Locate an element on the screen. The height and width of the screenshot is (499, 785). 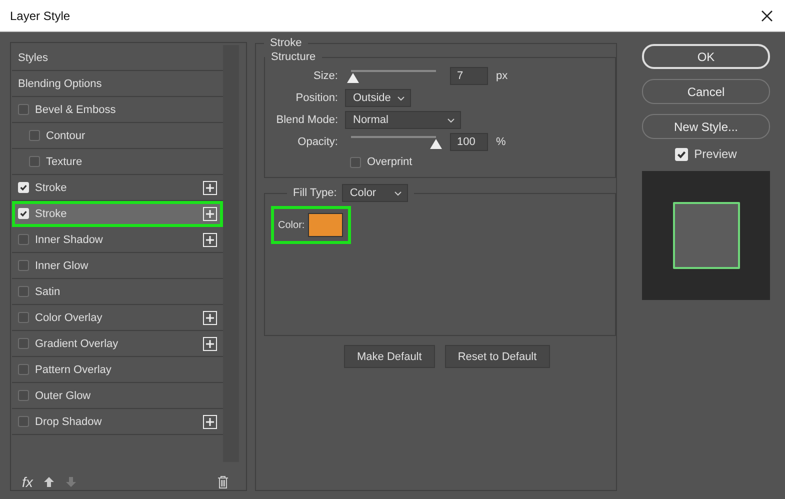
size-label: Size: is located at coordinates (325, 76).